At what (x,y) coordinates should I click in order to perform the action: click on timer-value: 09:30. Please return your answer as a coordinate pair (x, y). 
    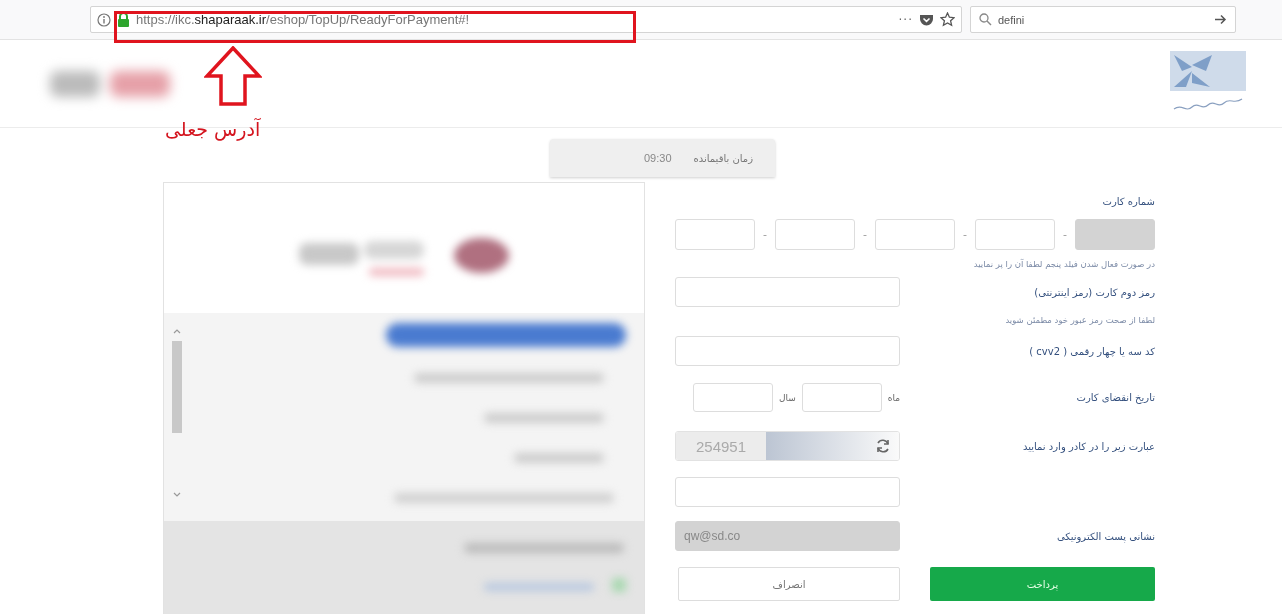
    Looking at the image, I should click on (658, 158).